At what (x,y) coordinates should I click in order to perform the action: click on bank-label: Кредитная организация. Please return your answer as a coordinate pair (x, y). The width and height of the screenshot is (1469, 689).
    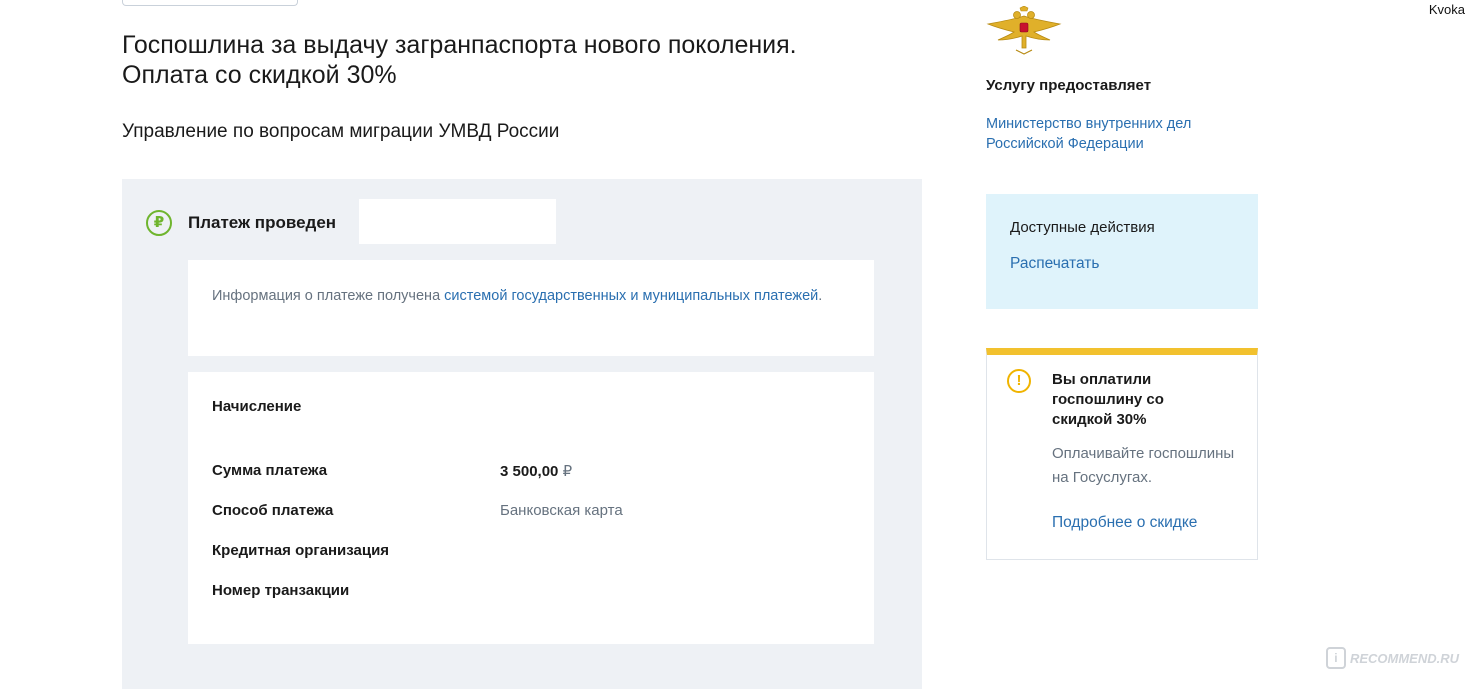
    Looking at the image, I should click on (301, 550).